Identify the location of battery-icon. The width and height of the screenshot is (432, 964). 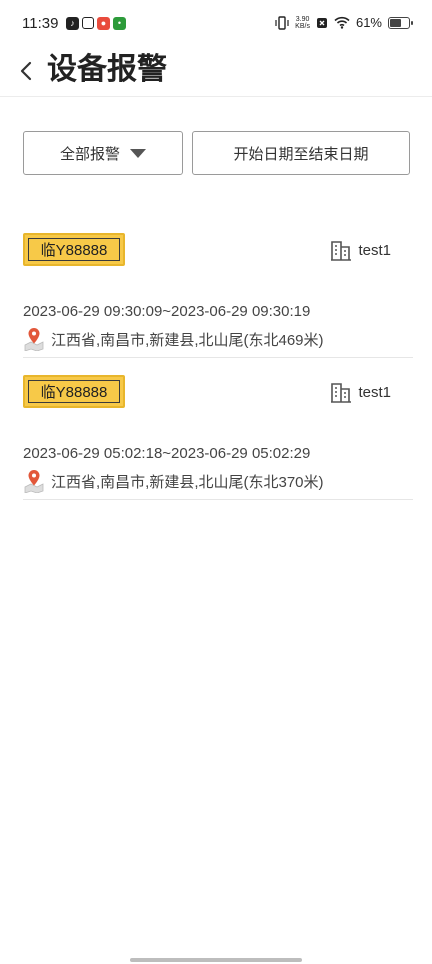
(400, 22).